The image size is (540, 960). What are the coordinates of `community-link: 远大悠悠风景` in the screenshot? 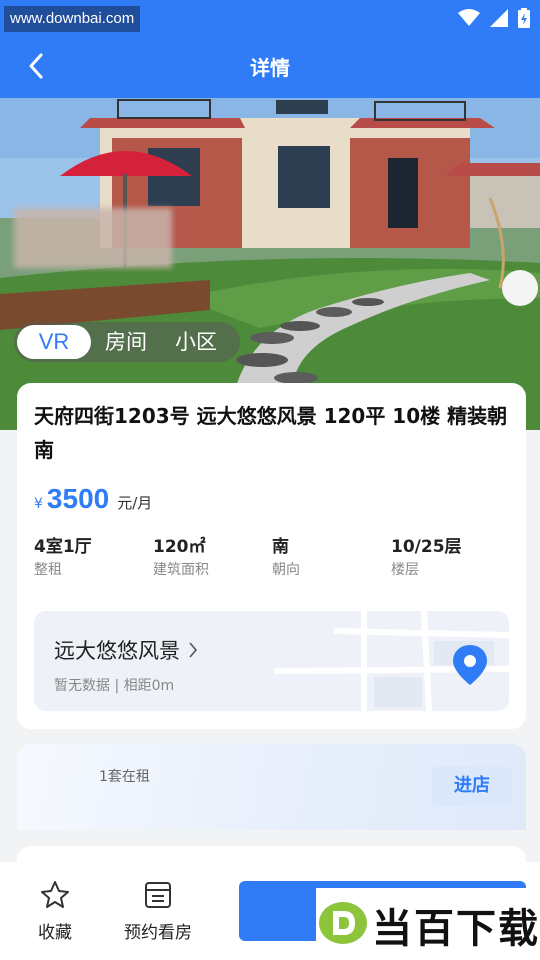 It's located at (126, 650).